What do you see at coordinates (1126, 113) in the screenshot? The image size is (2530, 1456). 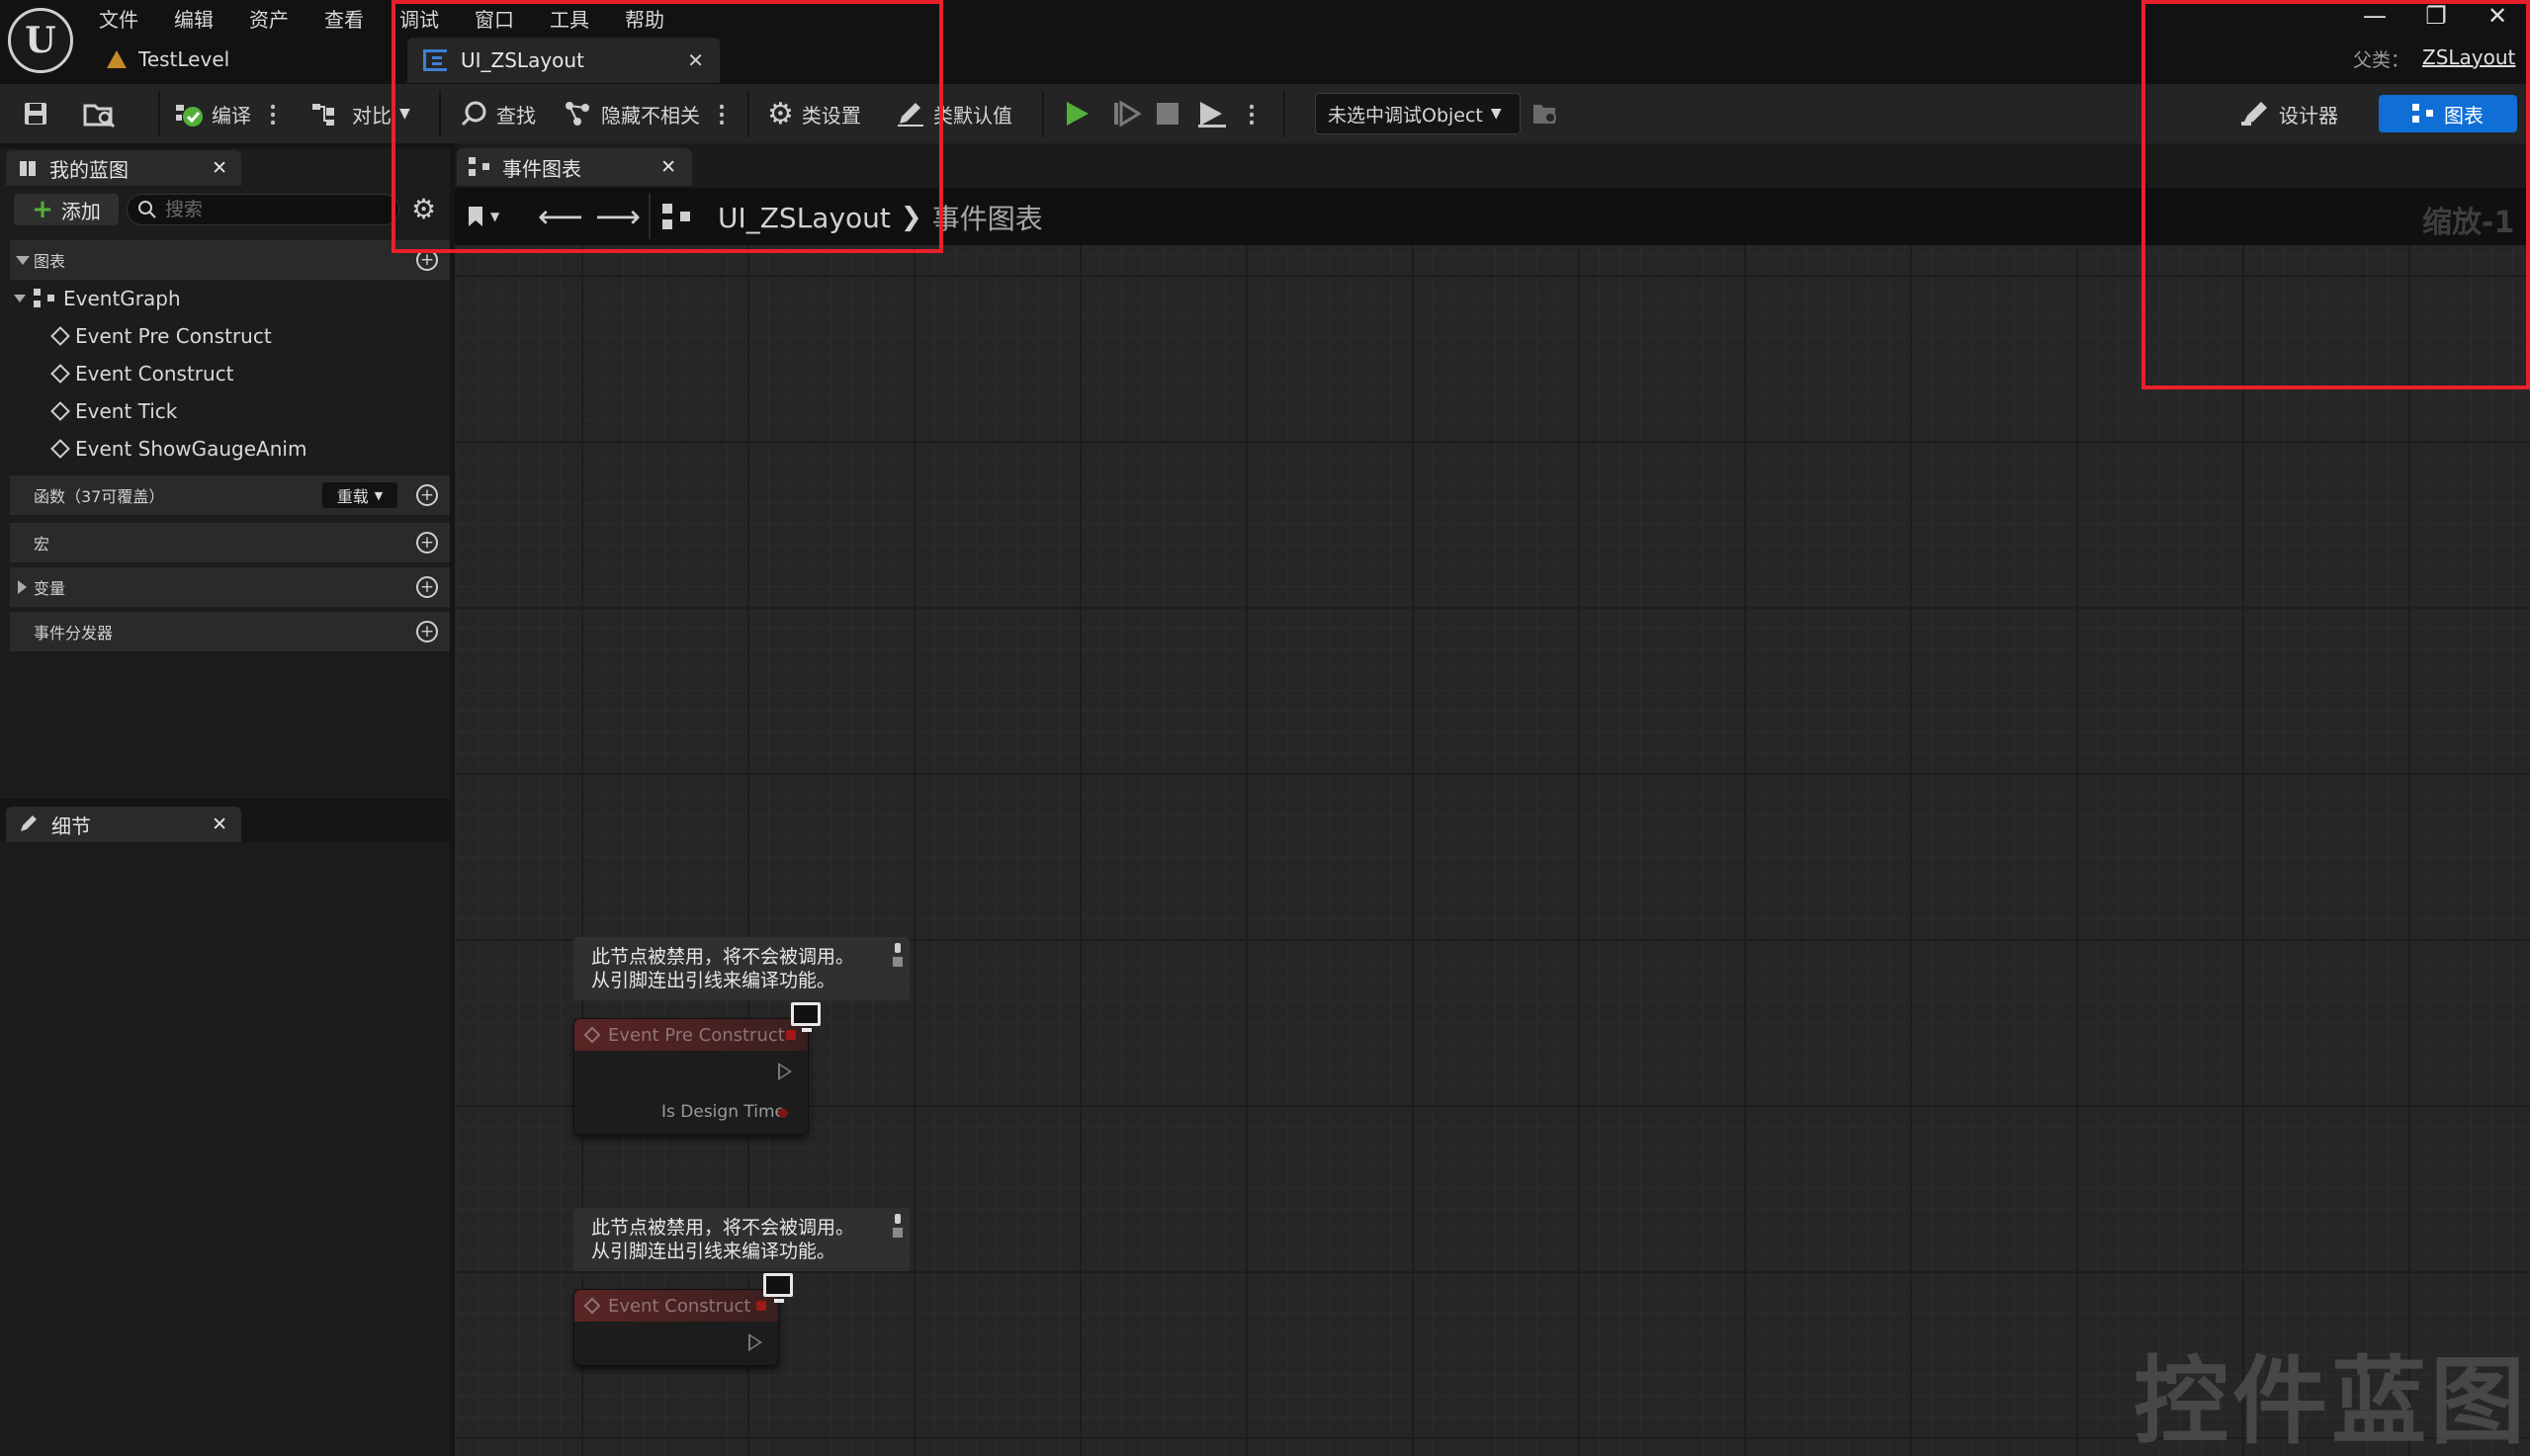 I see `step-button` at bounding box center [1126, 113].